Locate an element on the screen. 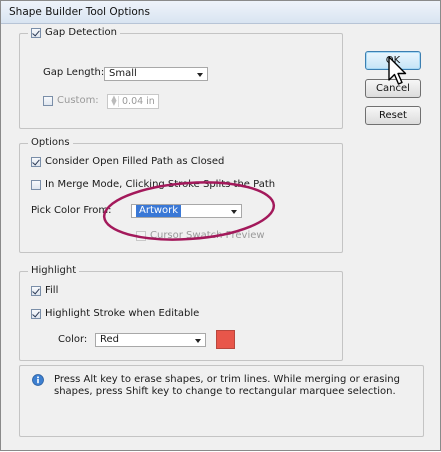 The height and width of the screenshot is (452, 441). fill-label: Fill is located at coordinates (52, 290).